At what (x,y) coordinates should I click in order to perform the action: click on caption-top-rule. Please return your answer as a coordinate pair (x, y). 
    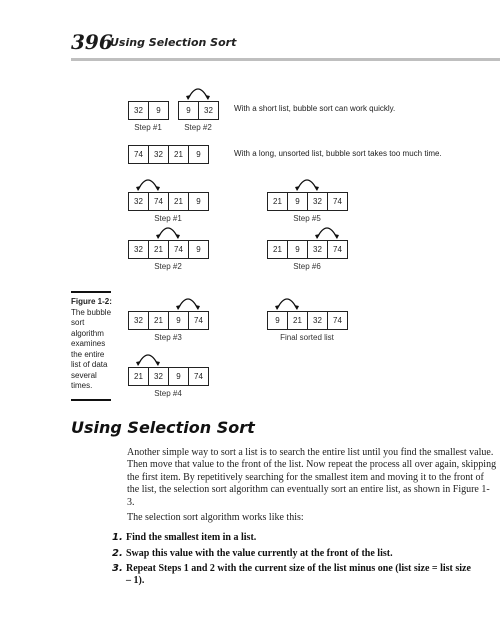
    Looking at the image, I should click on (91, 292).